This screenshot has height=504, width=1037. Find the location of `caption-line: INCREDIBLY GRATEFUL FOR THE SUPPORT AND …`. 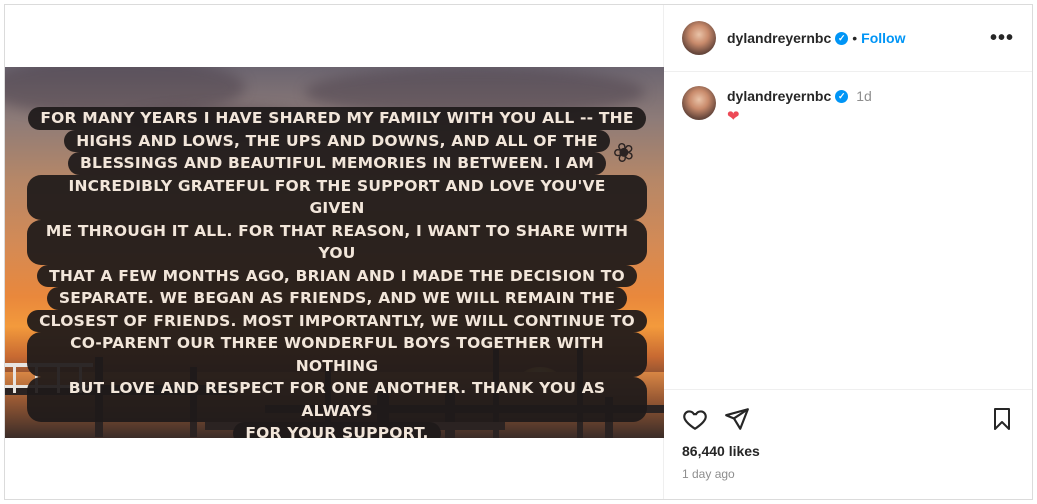

caption-line: INCREDIBLY GRATEFUL FOR THE SUPPORT AND … is located at coordinates (337, 197).